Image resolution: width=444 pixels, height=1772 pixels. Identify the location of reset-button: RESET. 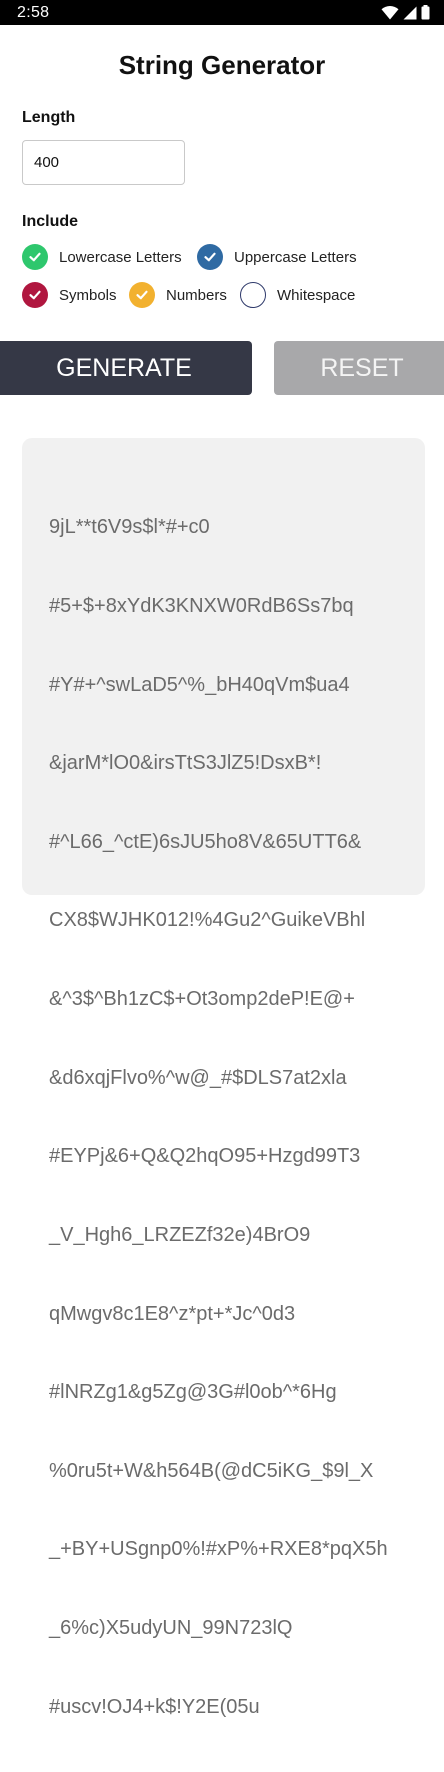
(359, 368).